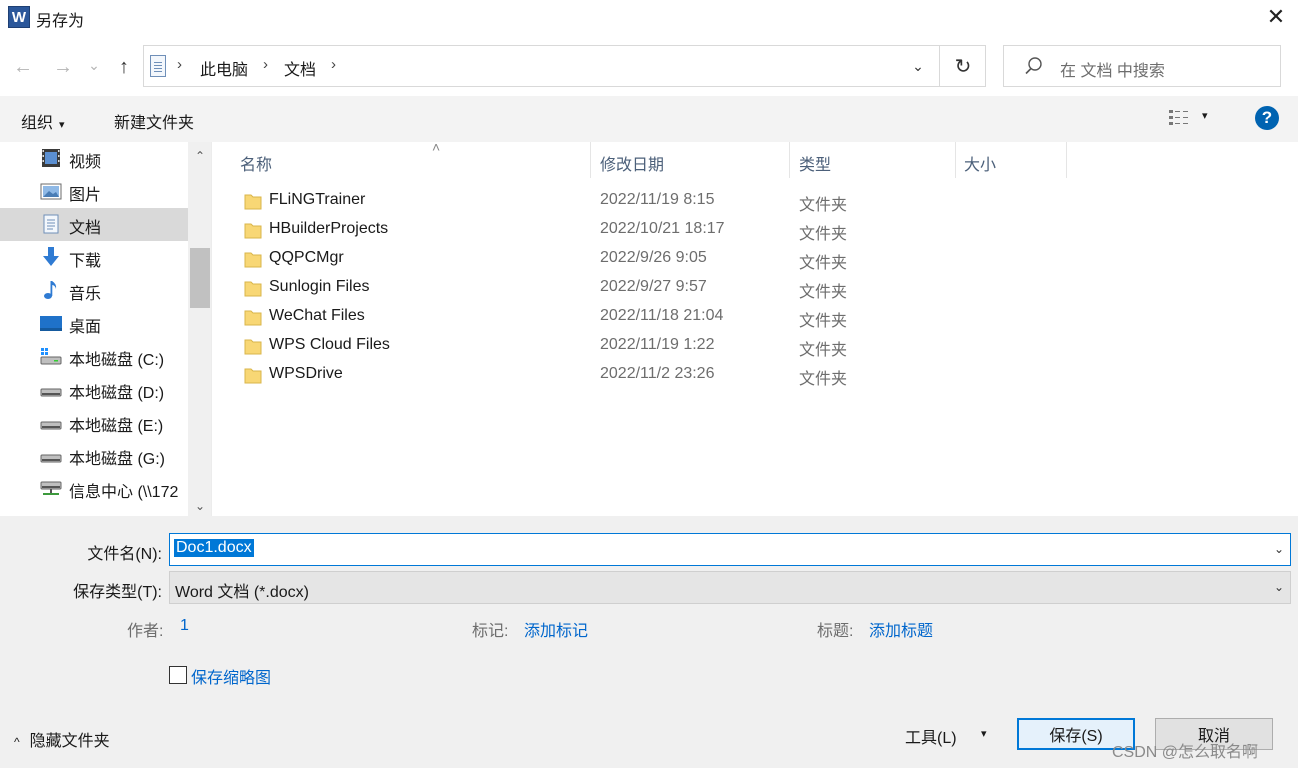  Describe the element at coordinates (931, 736) in the screenshot. I see `tools-menu-button: 工具(L)` at that location.